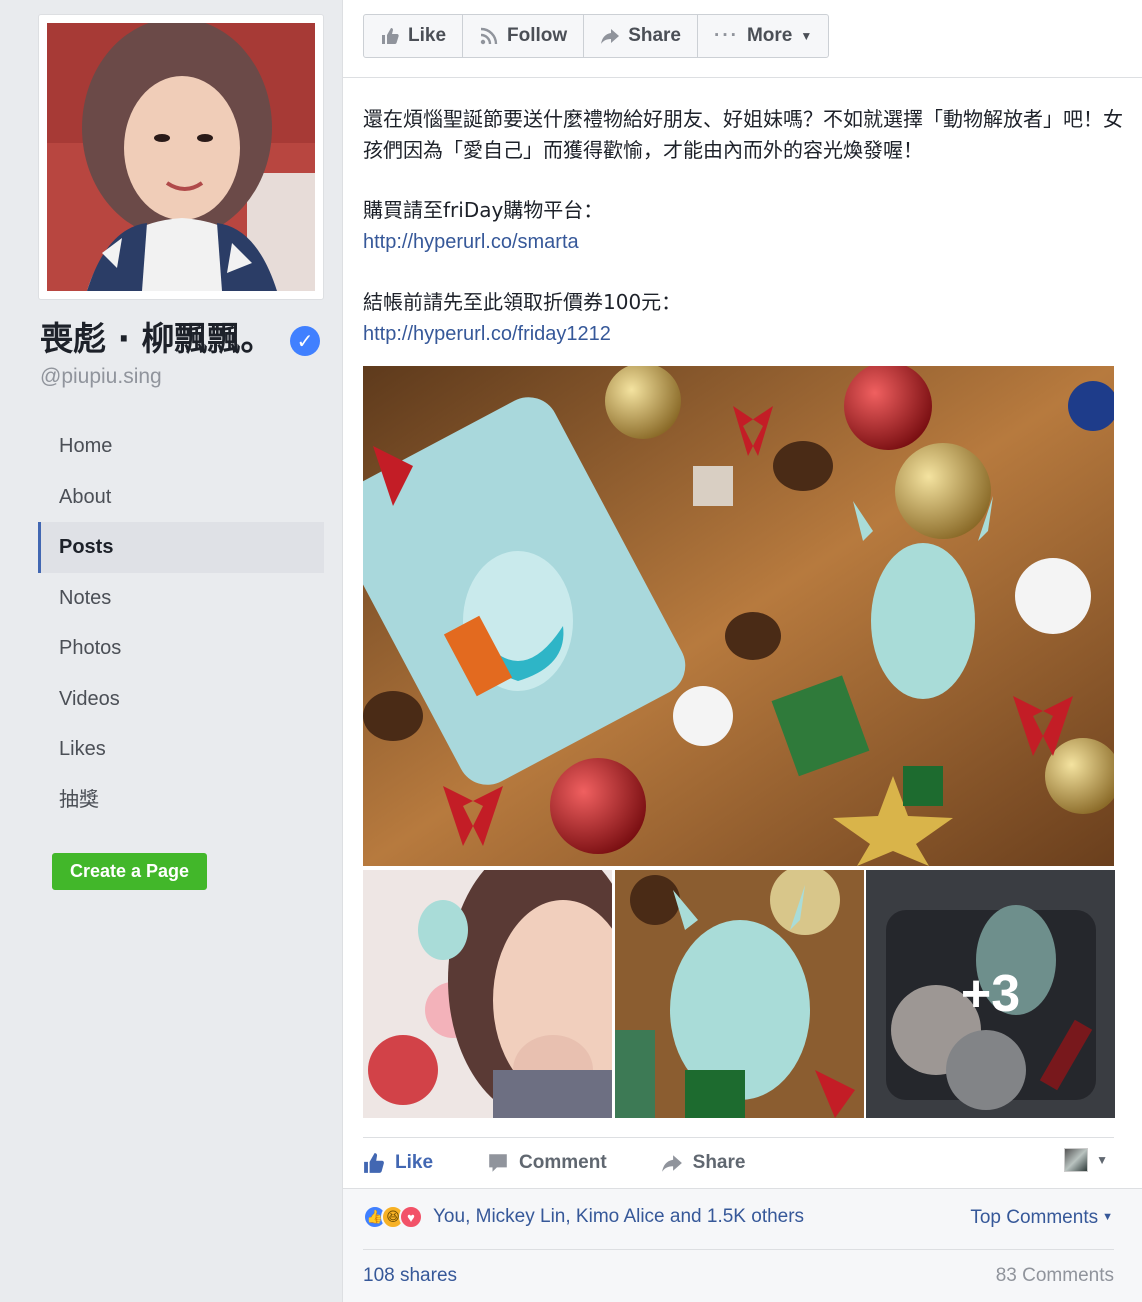 Image resolution: width=1142 pixels, height=1302 pixels. I want to click on verified-badge-icon: ✓, so click(305, 341).